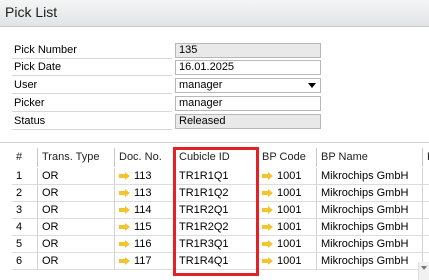 This screenshot has height=280, width=429. I want to click on col-header-cubicle-id: Cubicle ID, so click(215, 157).